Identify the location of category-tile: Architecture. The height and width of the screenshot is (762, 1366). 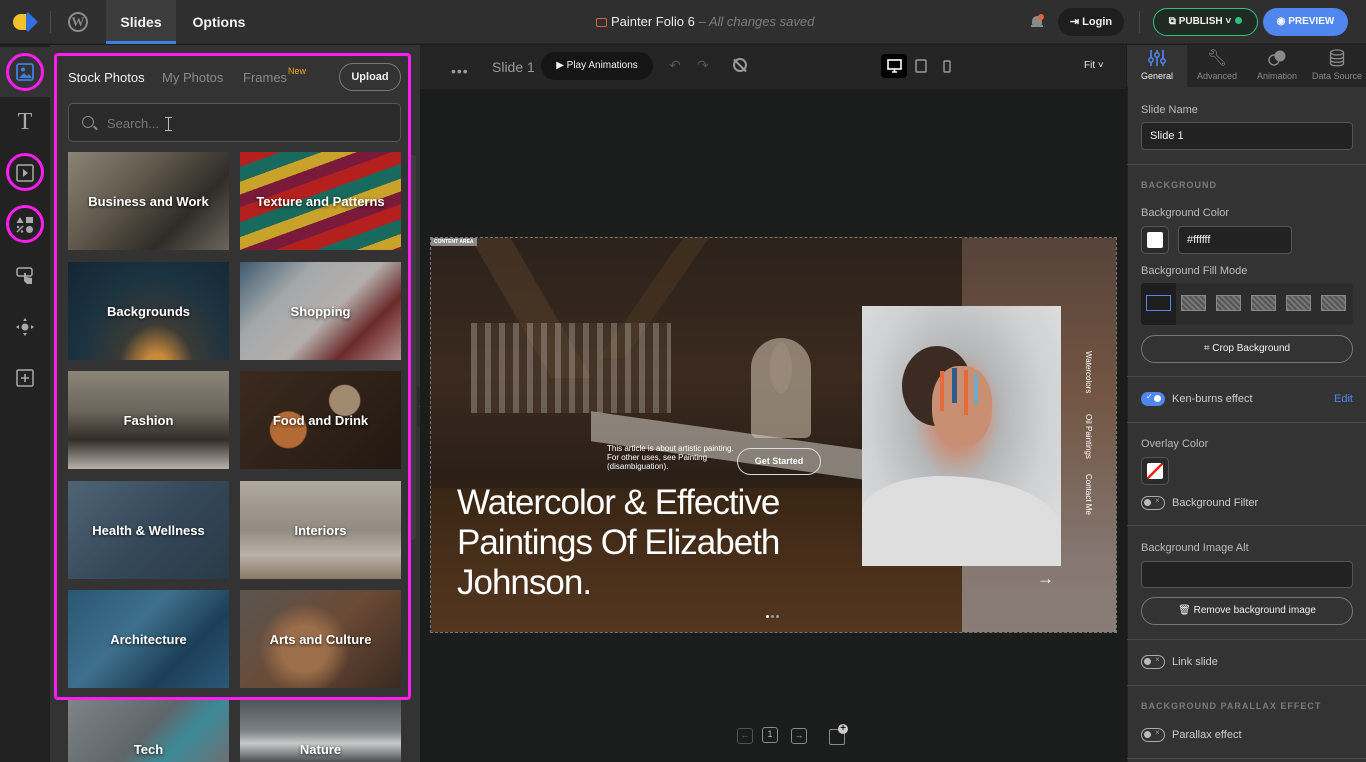
(148, 639).